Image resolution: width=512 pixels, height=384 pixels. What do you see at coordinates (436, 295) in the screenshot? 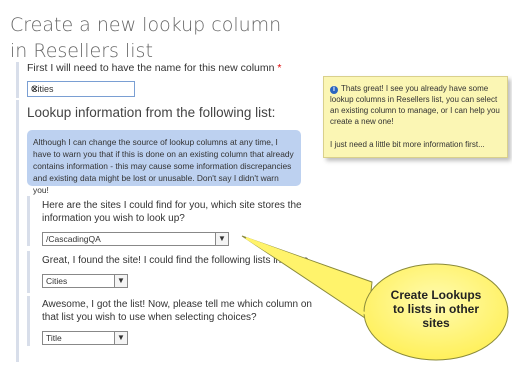
I see `callout-line1: Create Lookups` at bounding box center [436, 295].